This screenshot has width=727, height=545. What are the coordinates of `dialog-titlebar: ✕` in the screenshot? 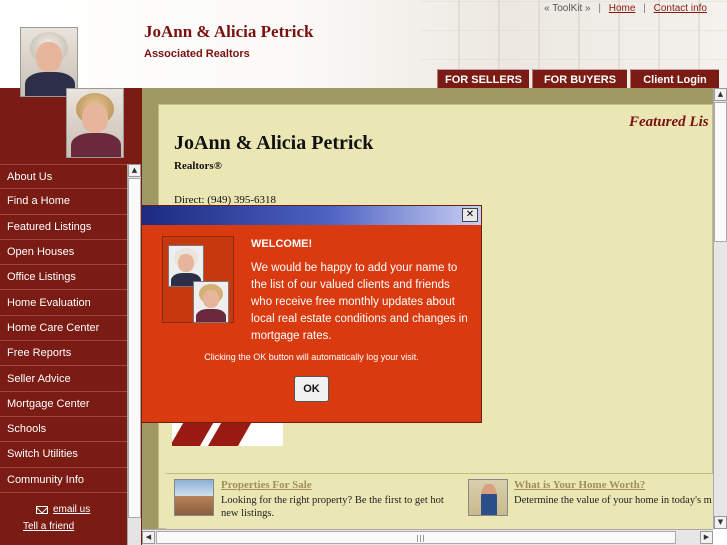 It's located at (311, 215).